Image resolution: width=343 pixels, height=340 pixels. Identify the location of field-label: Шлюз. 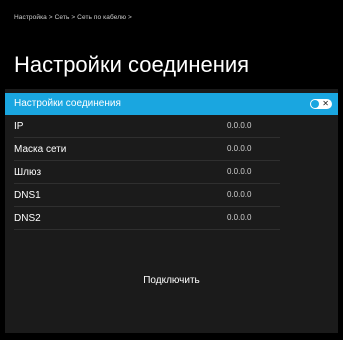
(28, 172).